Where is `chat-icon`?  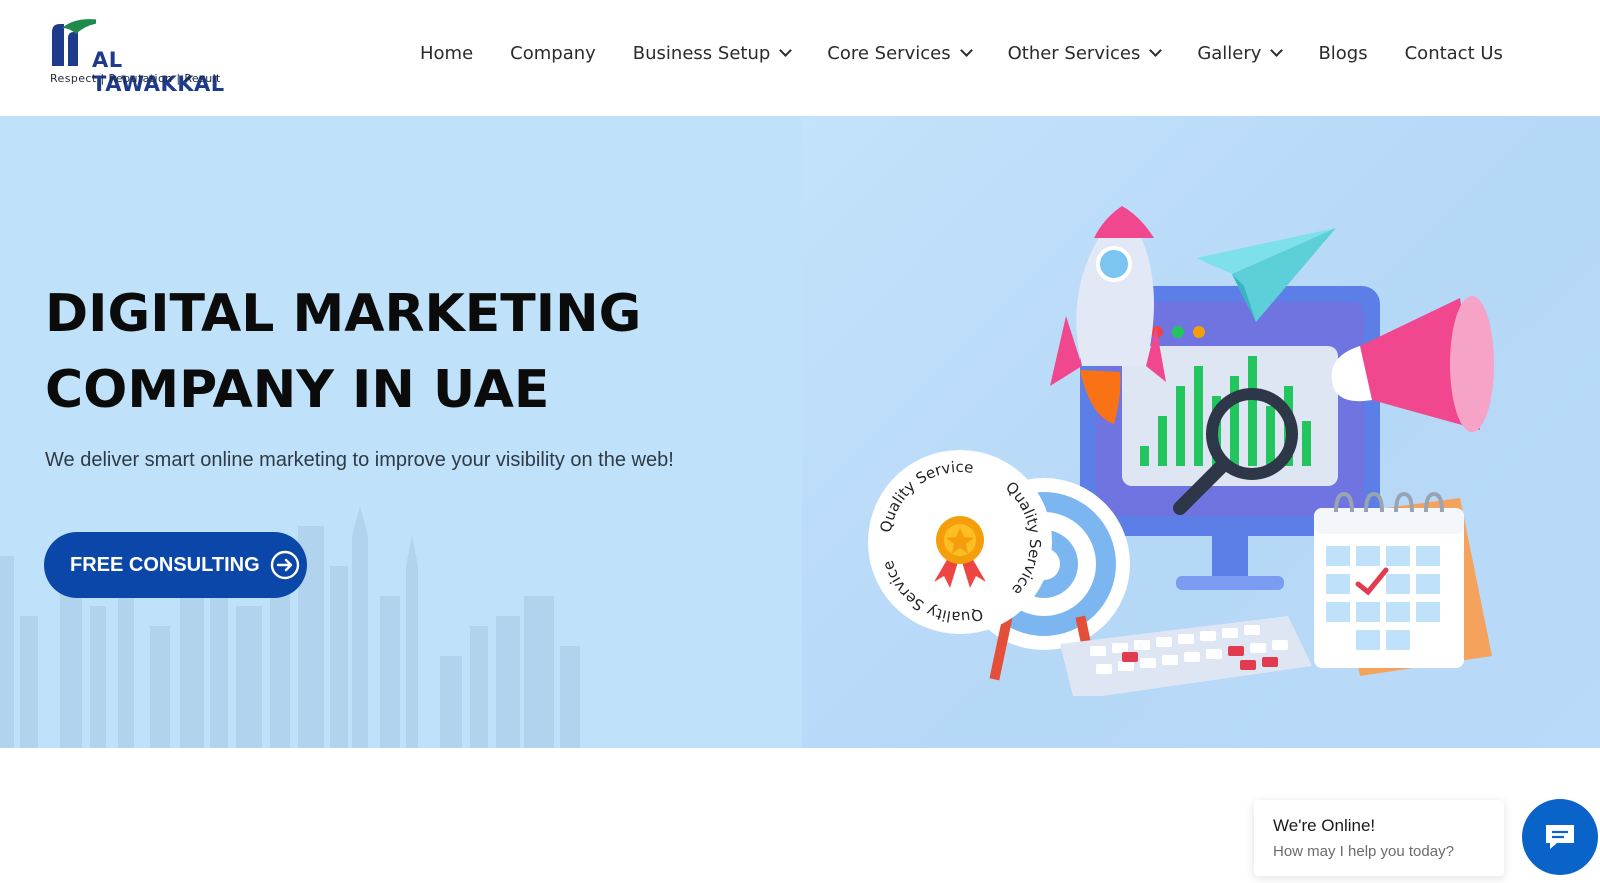 chat-icon is located at coordinates (1560, 837).